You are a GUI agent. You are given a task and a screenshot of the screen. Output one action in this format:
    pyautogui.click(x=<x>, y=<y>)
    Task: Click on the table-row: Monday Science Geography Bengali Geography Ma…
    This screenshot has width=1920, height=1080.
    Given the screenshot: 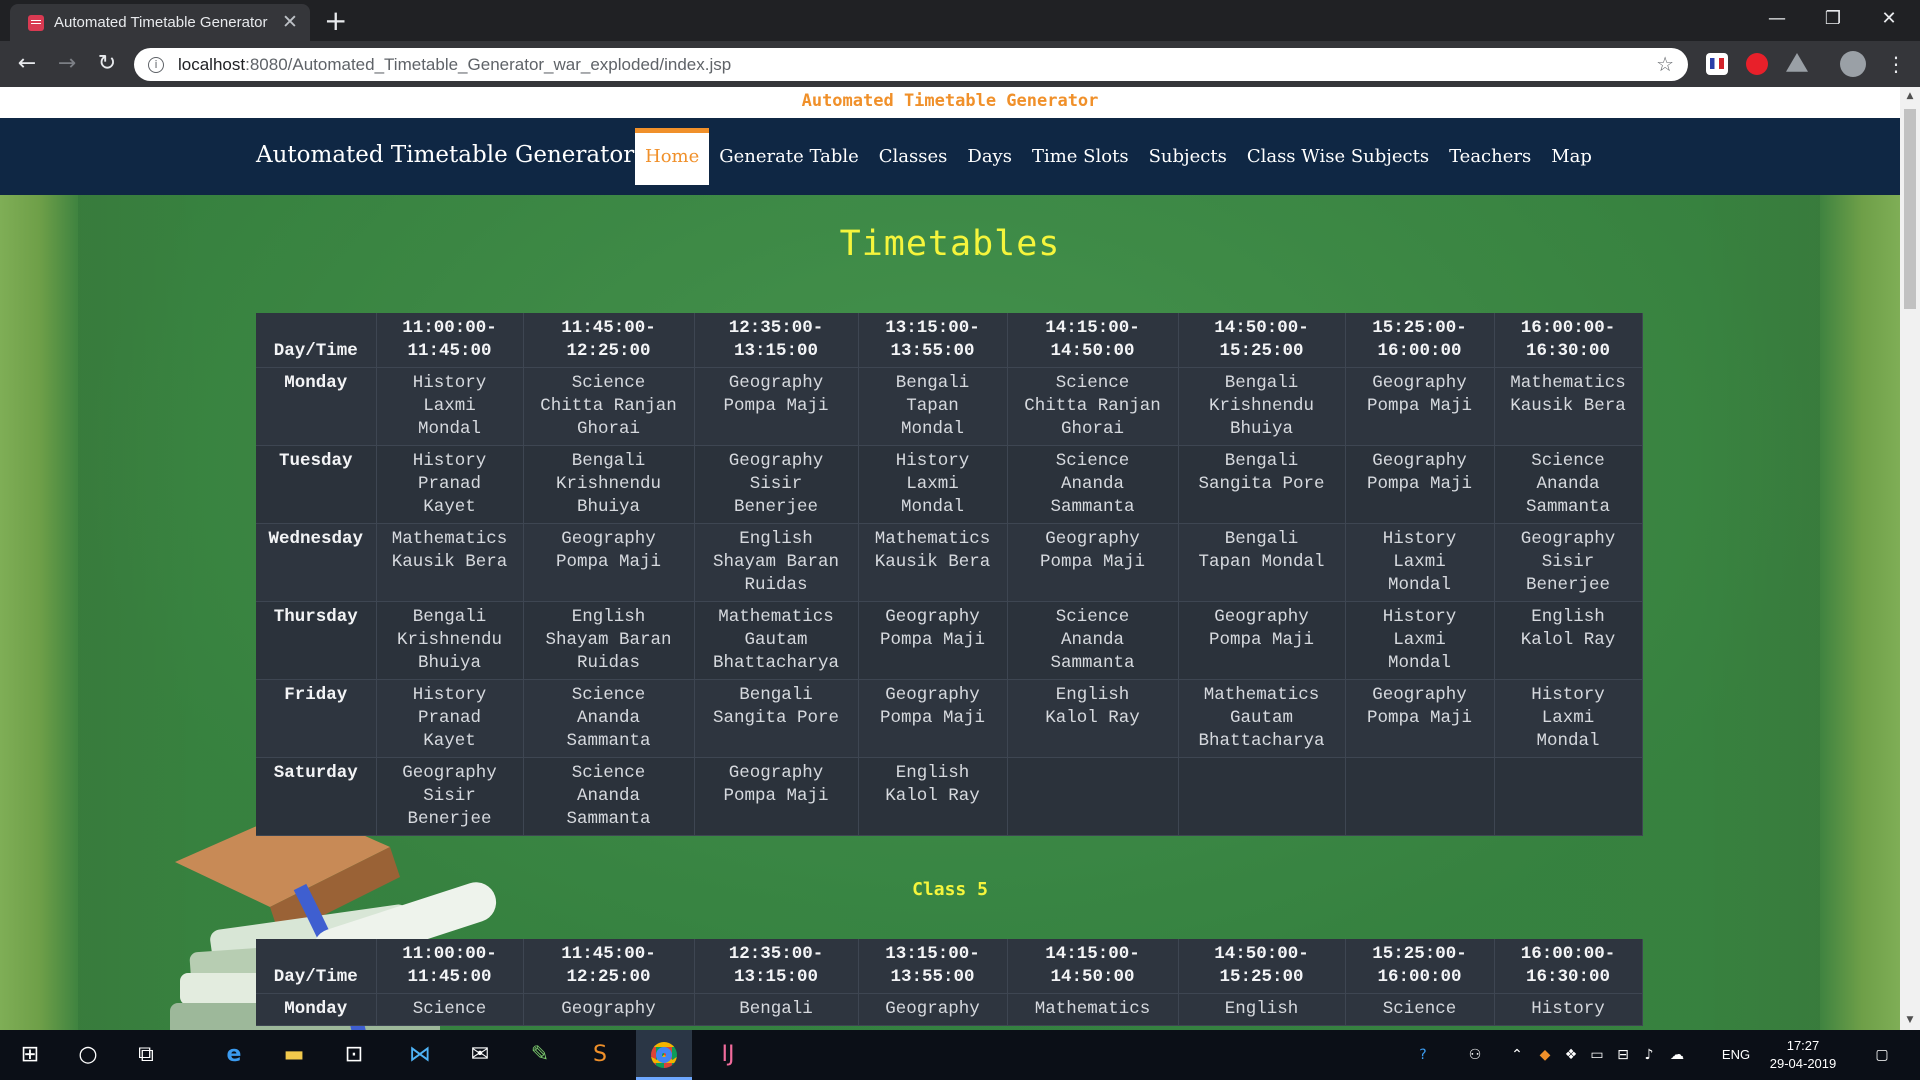 What is the action you would take?
    pyautogui.click(x=949, y=1009)
    